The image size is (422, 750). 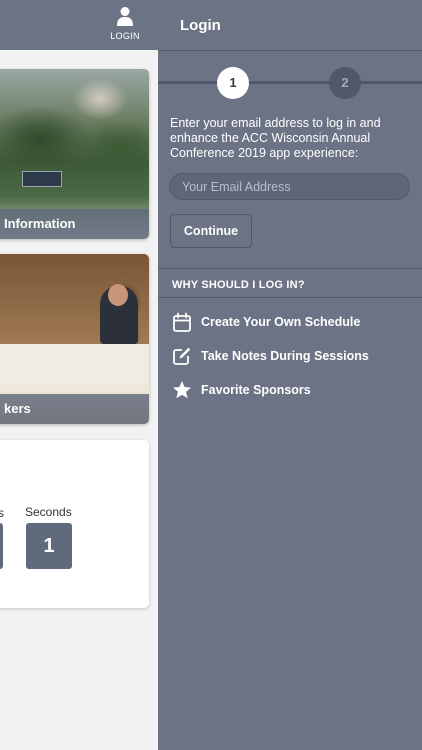 I want to click on star-icon, so click(x=182, y=390).